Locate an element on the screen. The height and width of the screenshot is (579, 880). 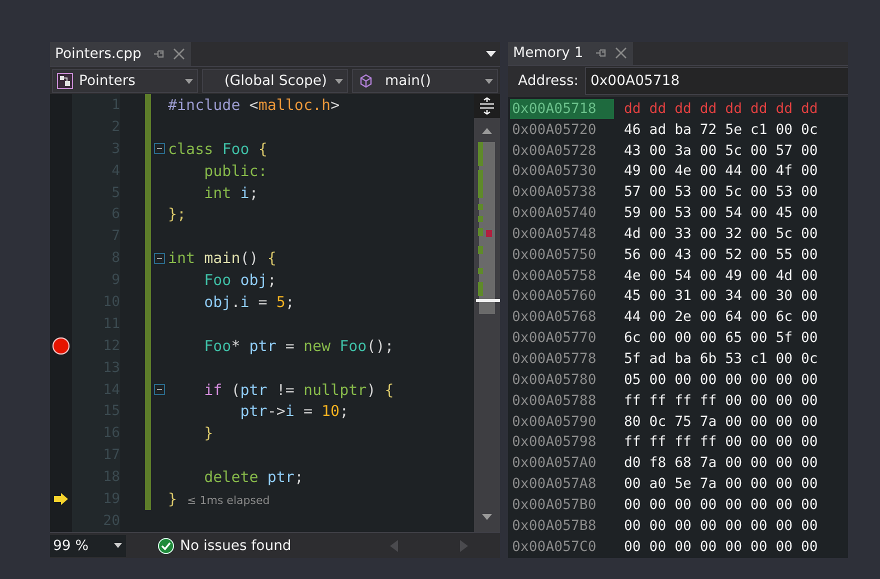
address-field: 0x00A05718 is located at coordinates (716, 81).